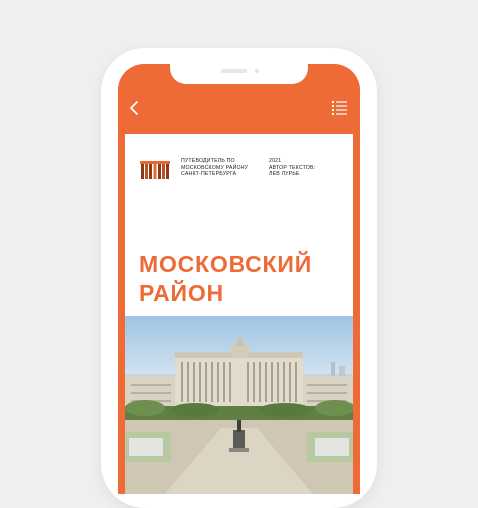 The width and height of the screenshot is (478, 508). What do you see at coordinates (226, 264) in the screenshot?
I see `title-line-1: МОСКОВСКИЙ` at bounding box center [226, 264].